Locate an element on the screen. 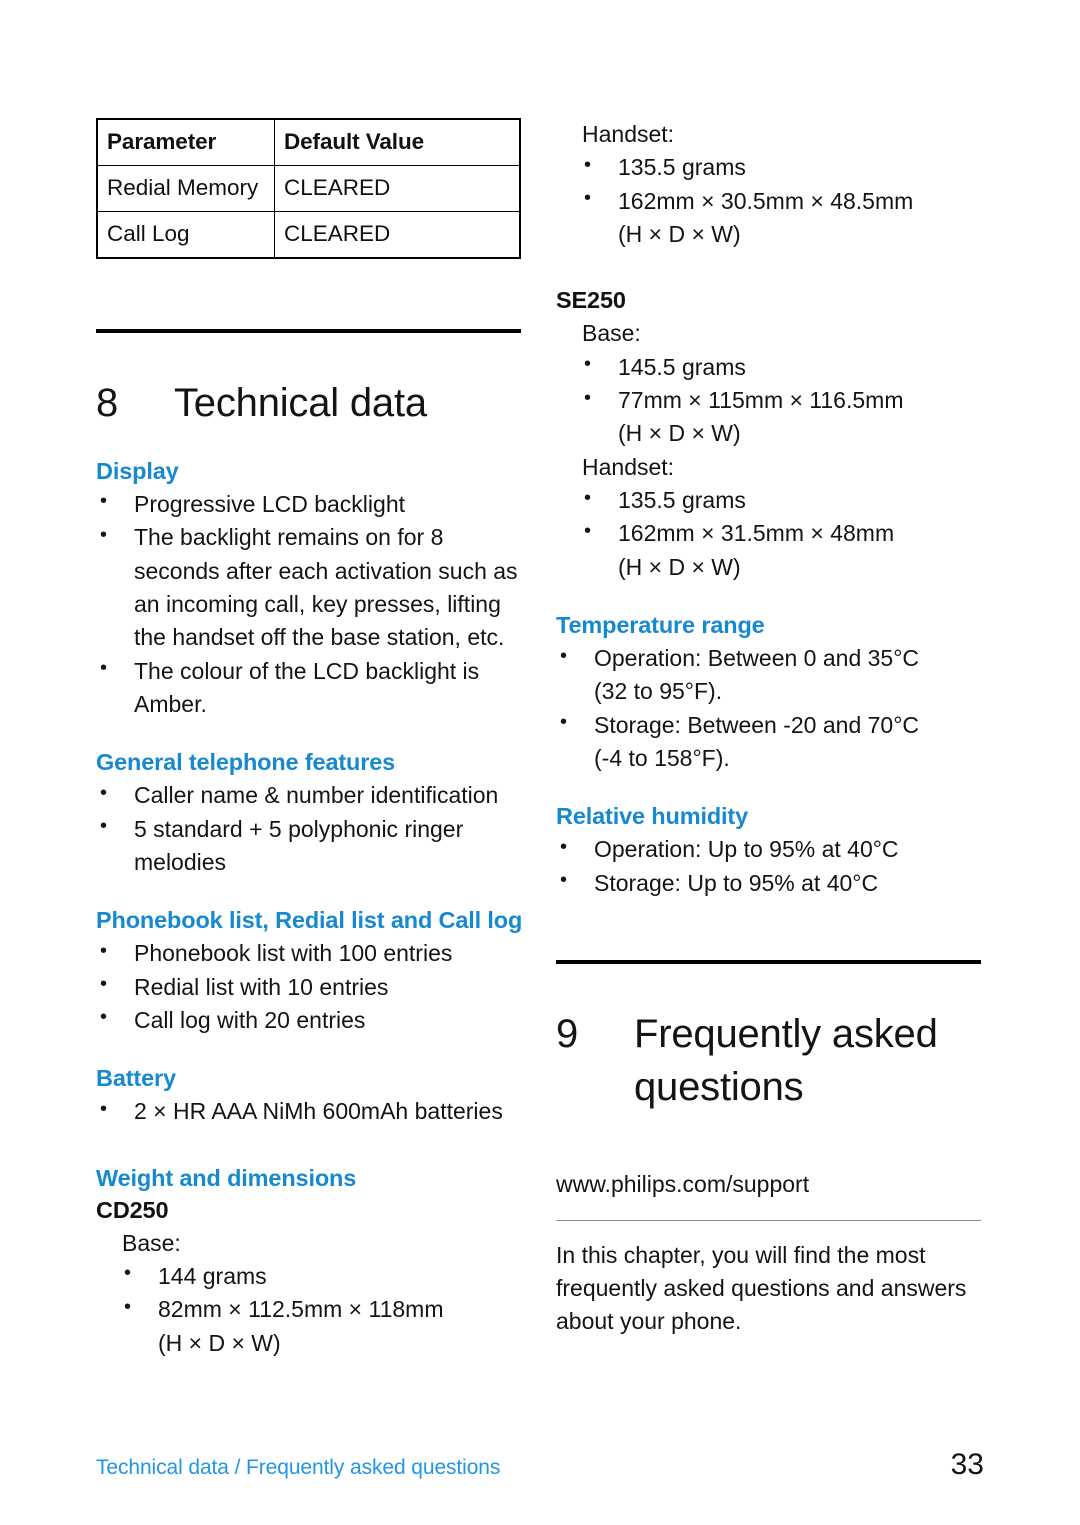 The width and height of the screenshot is (1080, 1525). list-item: 162mm × 30.5mm × 48.5mm (H × D × W) is located at coordinates (771, 218).